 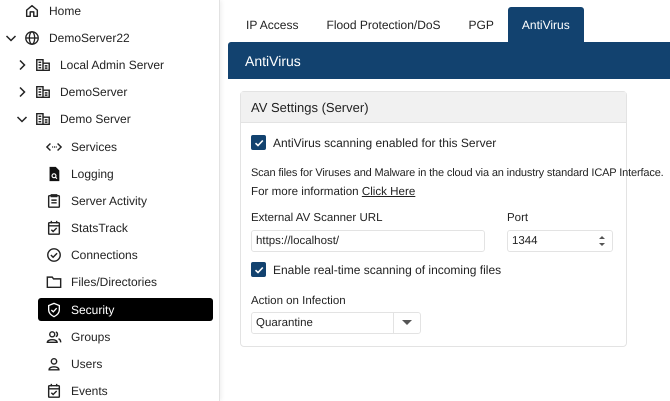 I want to click on users-icon, so click(x=54, y=336).